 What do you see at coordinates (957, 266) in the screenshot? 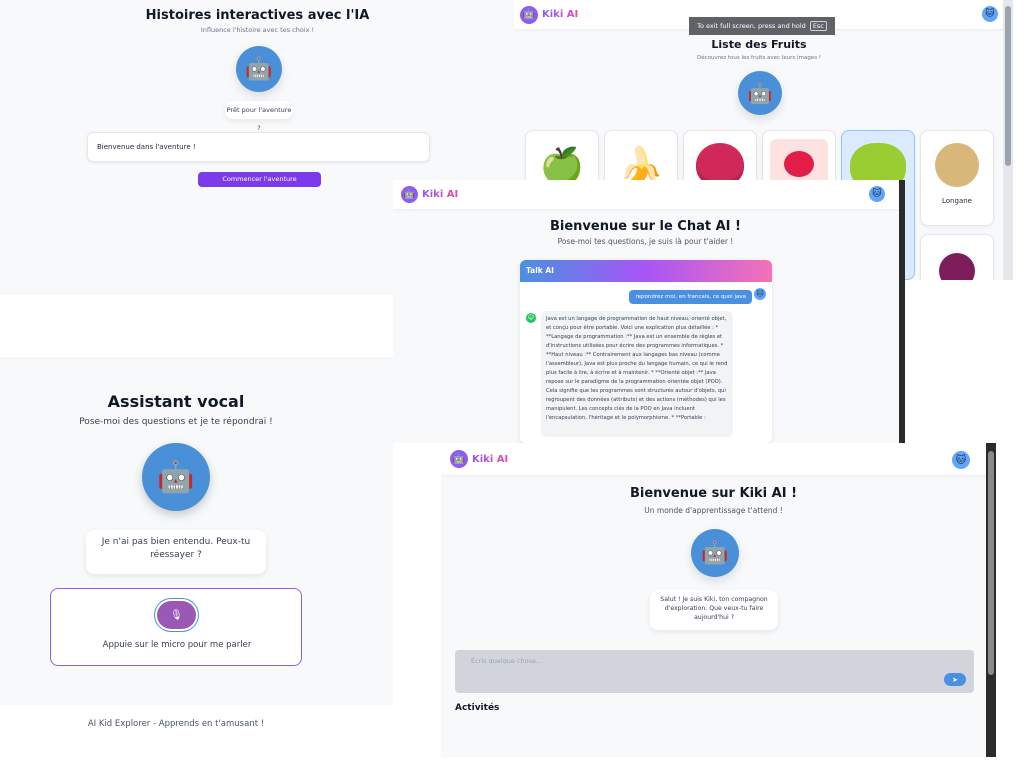
I see `fig-image` at bounding box center [957, 266].